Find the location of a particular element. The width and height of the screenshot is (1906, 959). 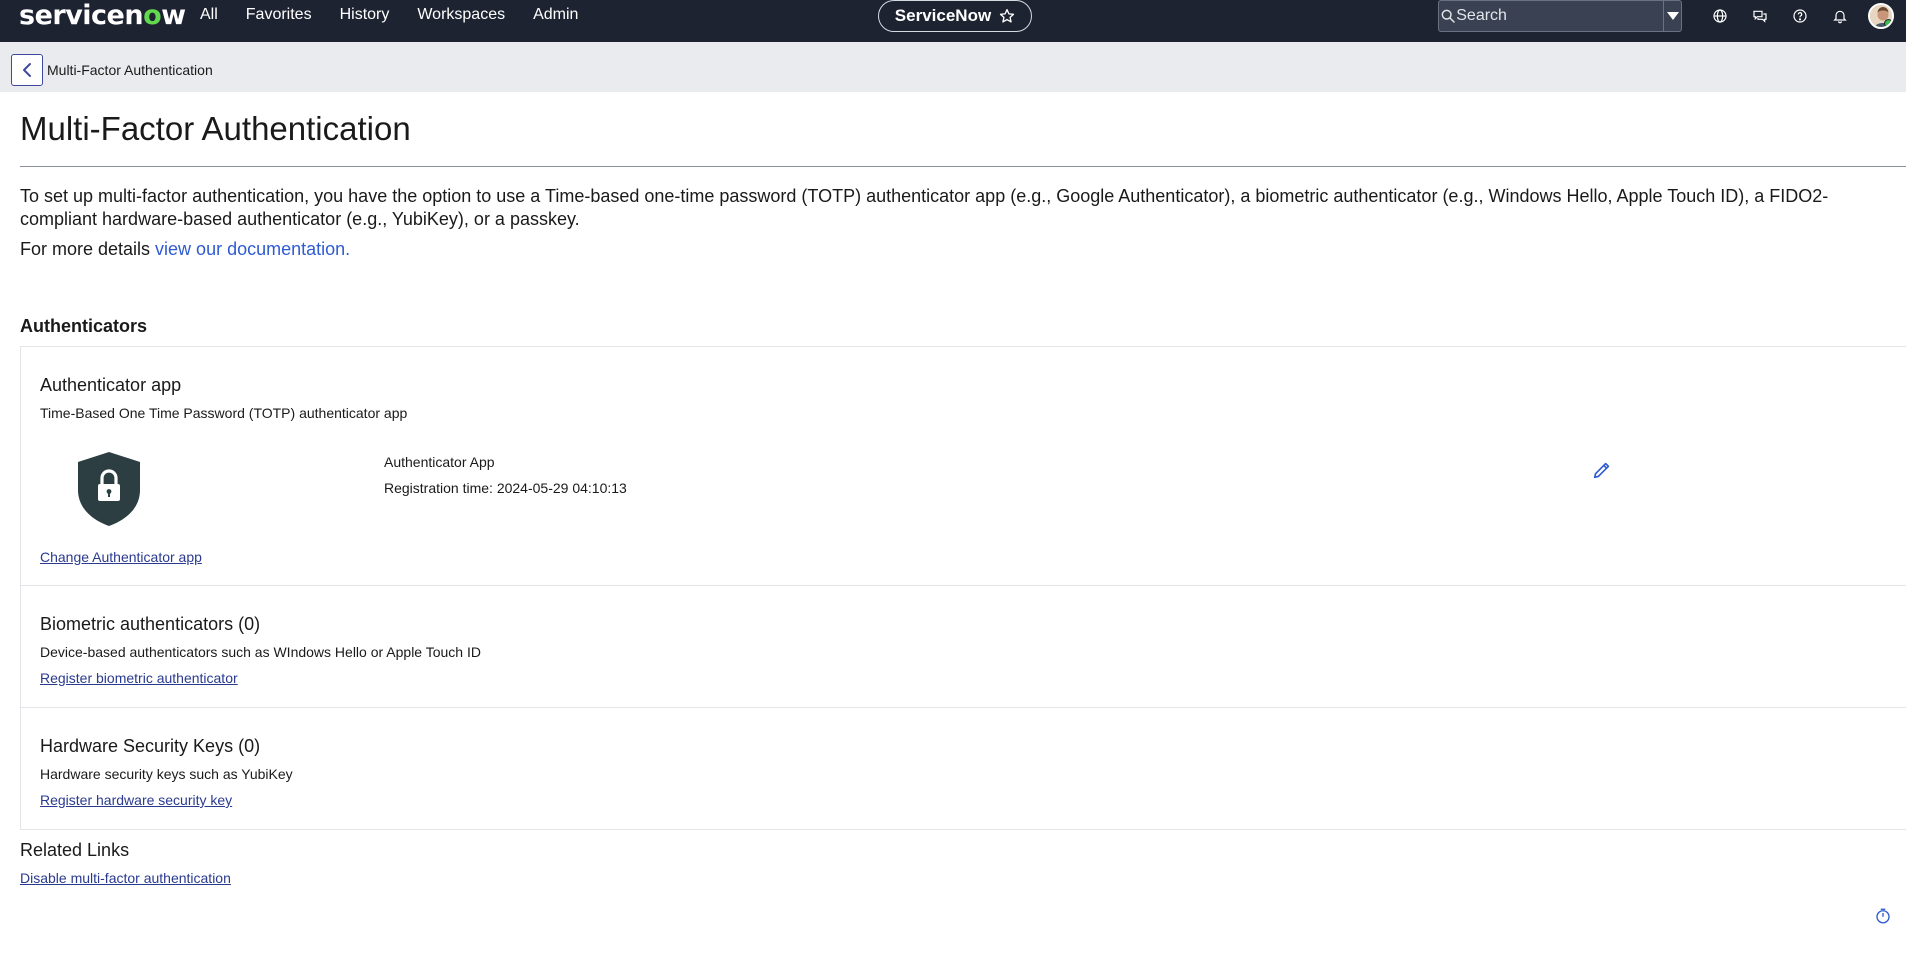

nav-admin: Admin is located at coordinates (555, 15).